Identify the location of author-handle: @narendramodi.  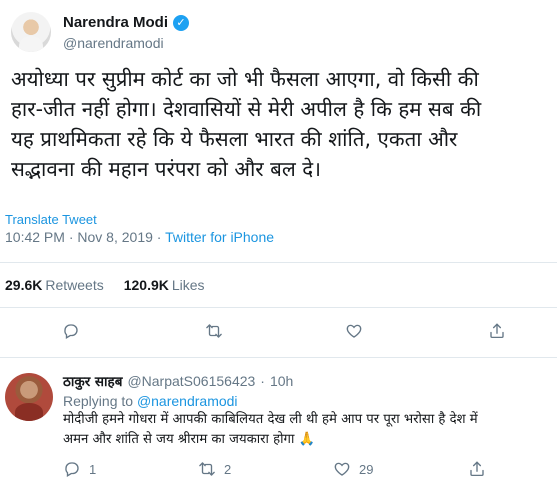
(113, 43).